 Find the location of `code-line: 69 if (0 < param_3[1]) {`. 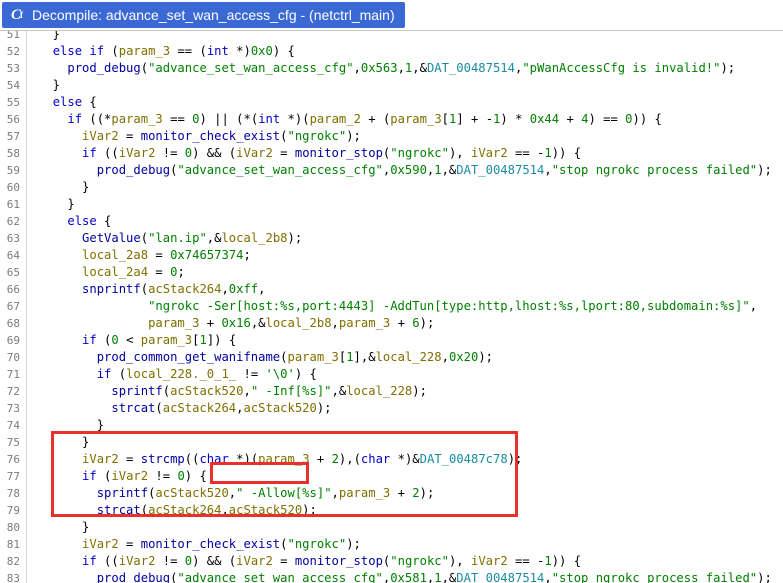

code-line: 69 if (0 < param_3[1]) { is located at coordinates (391, 340).